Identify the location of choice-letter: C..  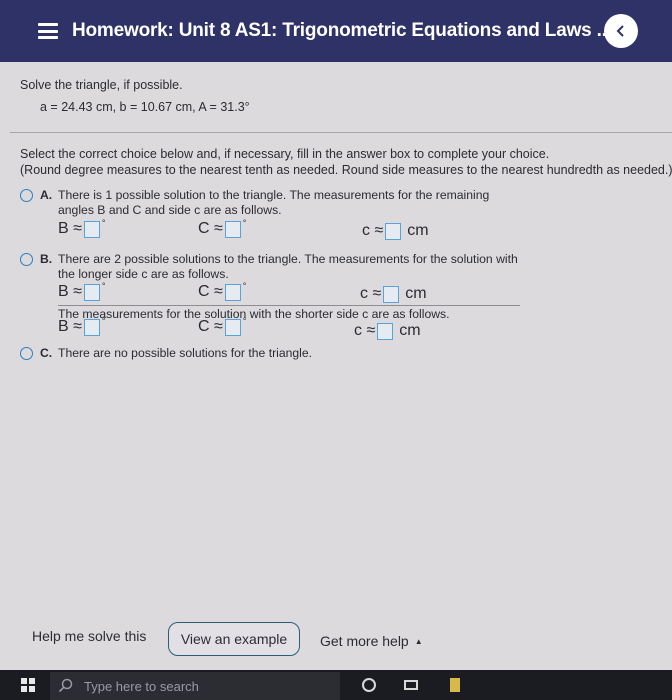
(46, 353).